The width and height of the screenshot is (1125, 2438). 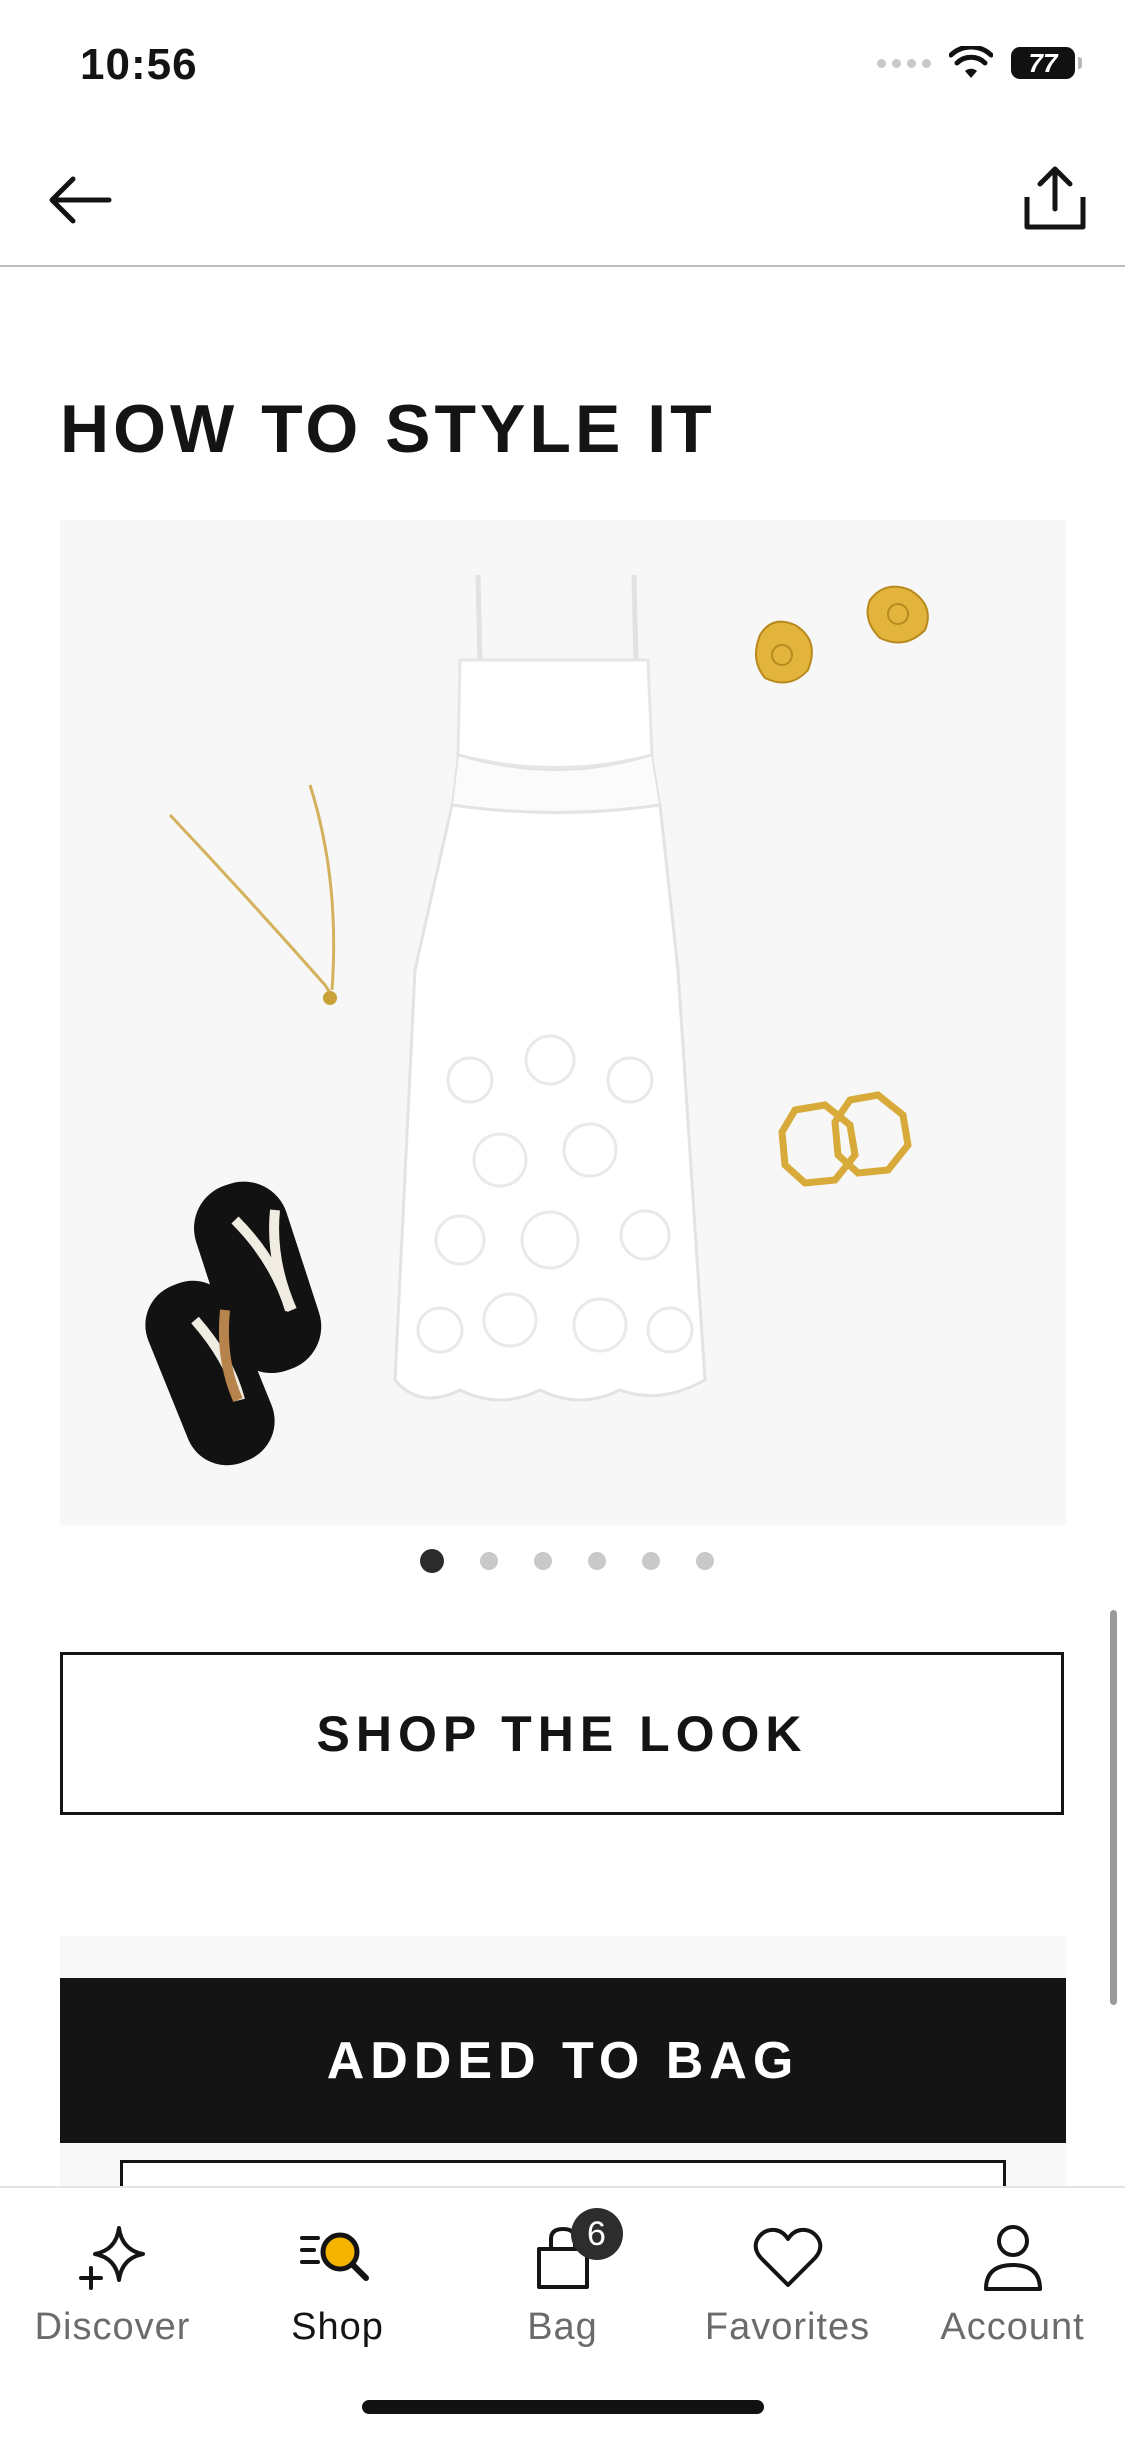 What do you see at coordinates (787, 2327) in the screenshot?
I see `tab-label: Favorites` at bounding box center [787, 2327].